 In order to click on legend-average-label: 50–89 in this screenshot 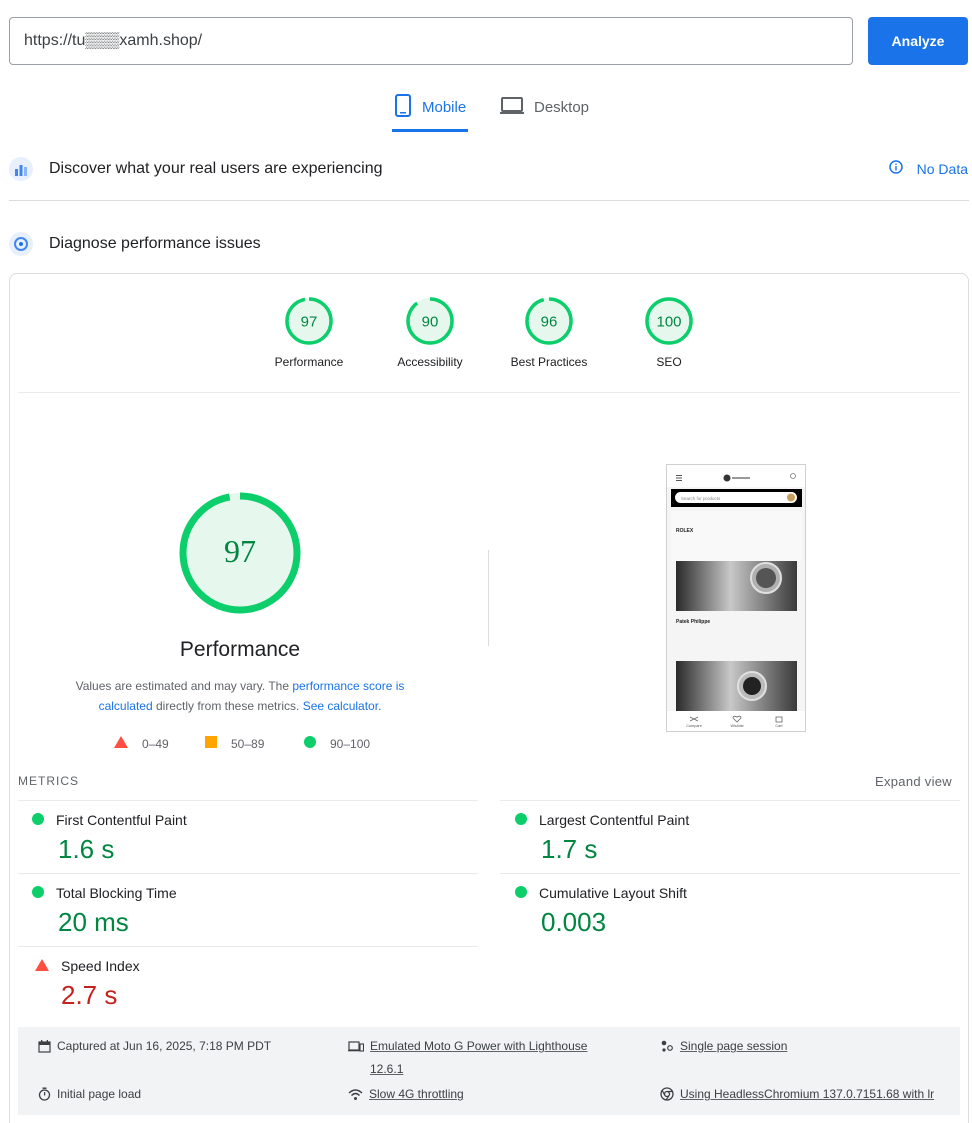, I will do `click(248, 743)`.